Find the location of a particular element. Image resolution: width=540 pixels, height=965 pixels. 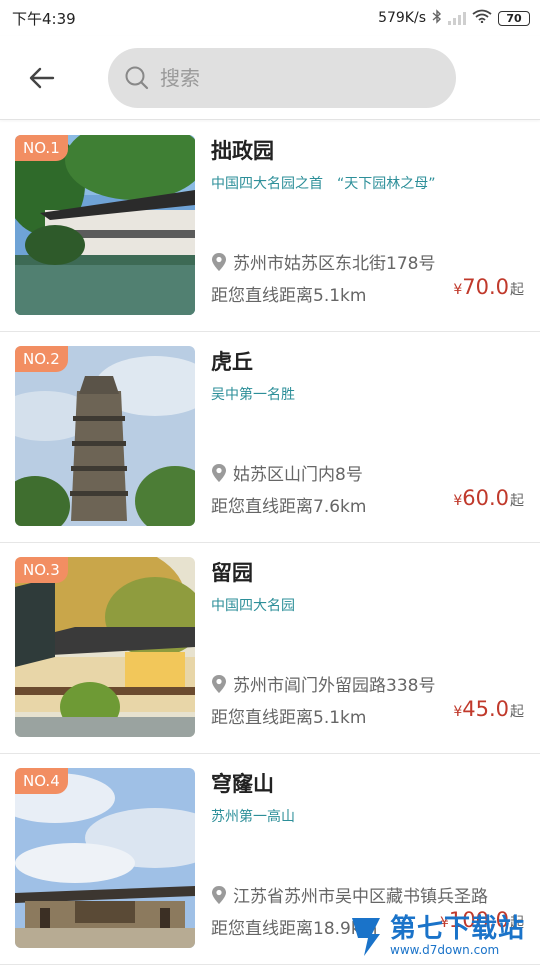

rank-badge: NO.2 is located at coordinates (41, 359).